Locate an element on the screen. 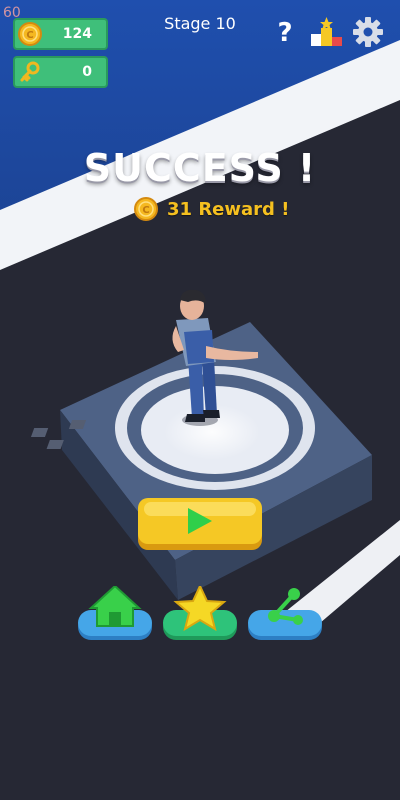 The image size is (400, 800). share-icon is located at coordinates (285, 606).